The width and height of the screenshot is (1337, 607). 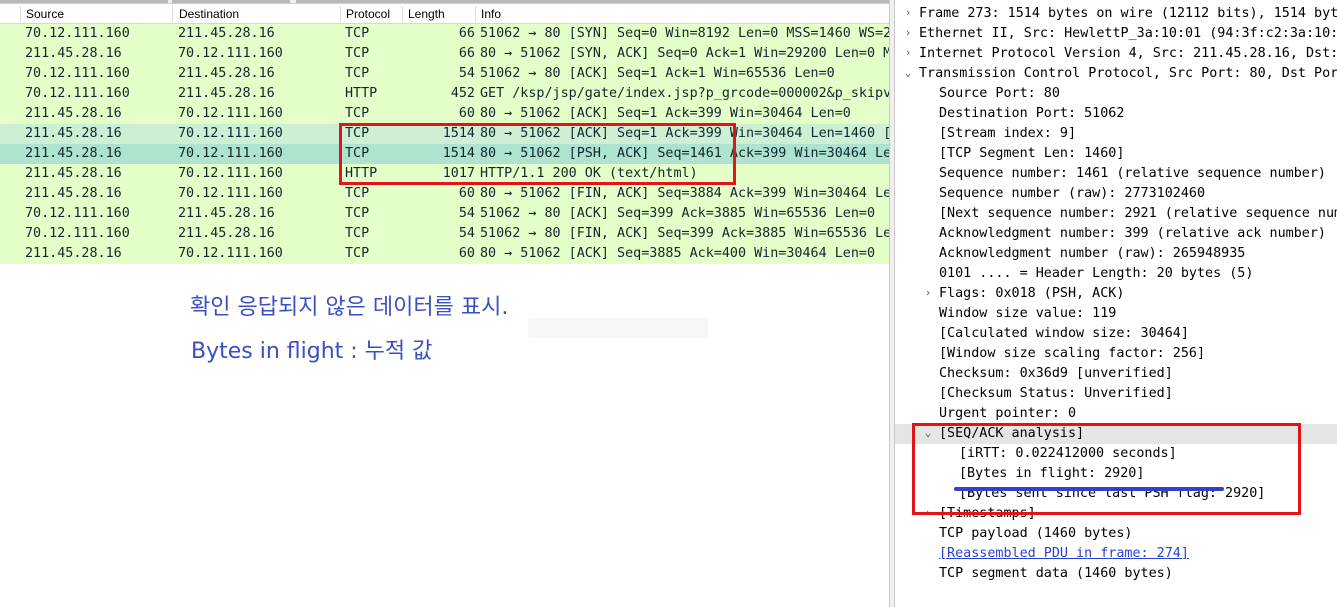 I want to click on tree-node: [Calculated window size: 30464], so click(x=1116, y=334).